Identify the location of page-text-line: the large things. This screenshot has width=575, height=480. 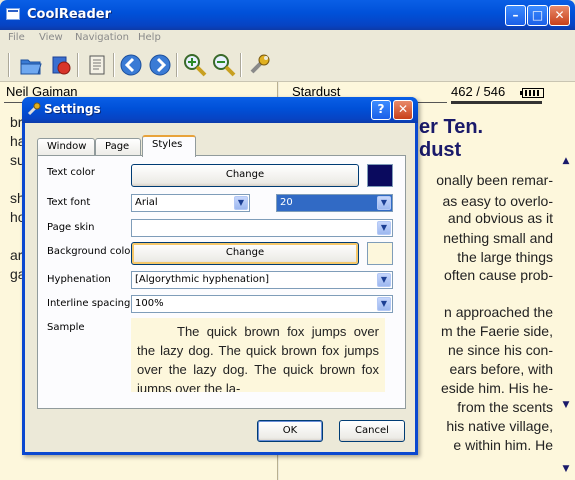
(505, 257).